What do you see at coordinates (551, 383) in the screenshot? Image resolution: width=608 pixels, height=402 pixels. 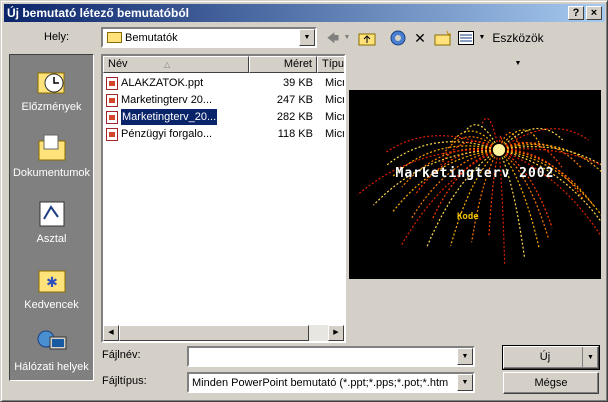 I see `cancel-button: Mégse` at bounding box center [551, 383].